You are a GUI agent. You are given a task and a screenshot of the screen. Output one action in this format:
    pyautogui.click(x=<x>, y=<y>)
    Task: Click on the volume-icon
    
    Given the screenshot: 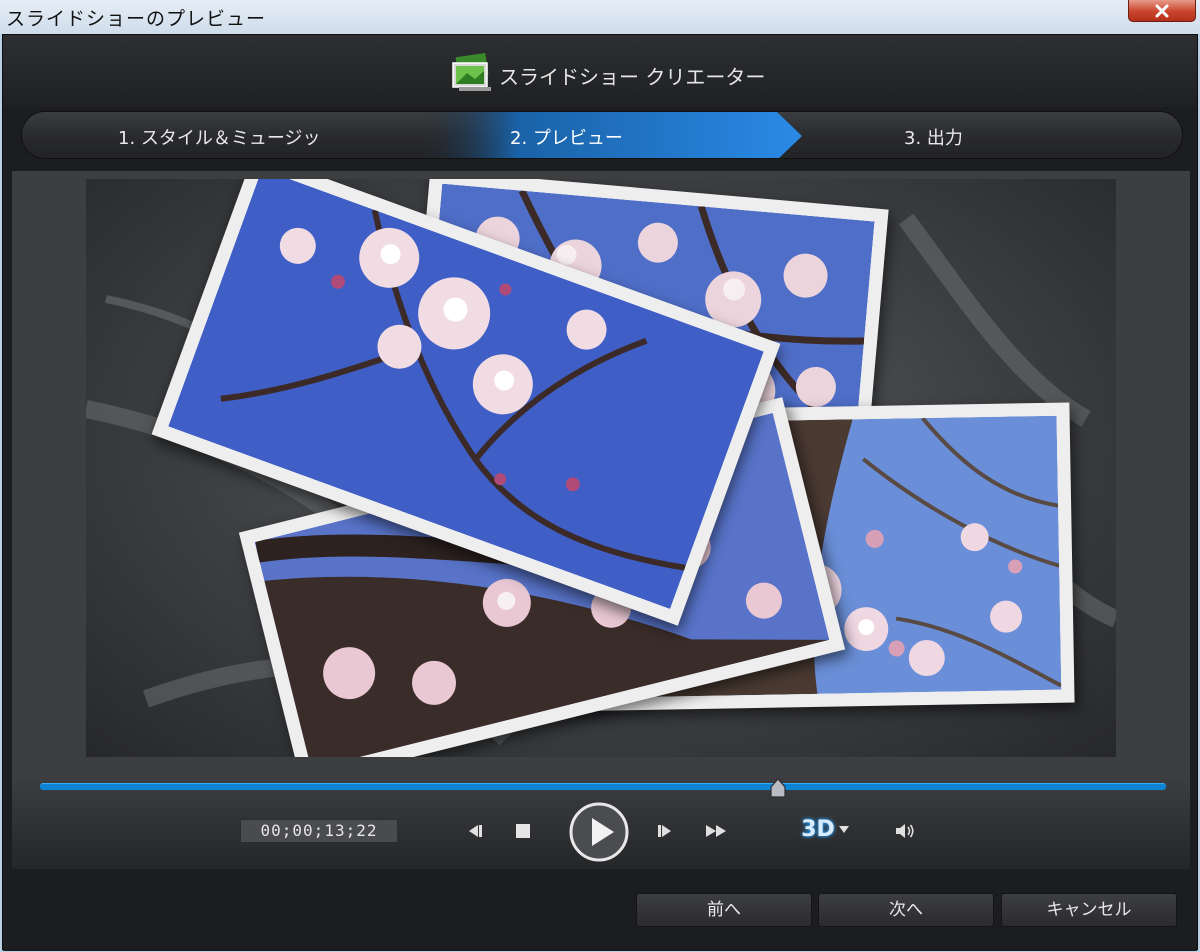 What is the action you would take?
    pyautogui.click(x=905, y=831)
    